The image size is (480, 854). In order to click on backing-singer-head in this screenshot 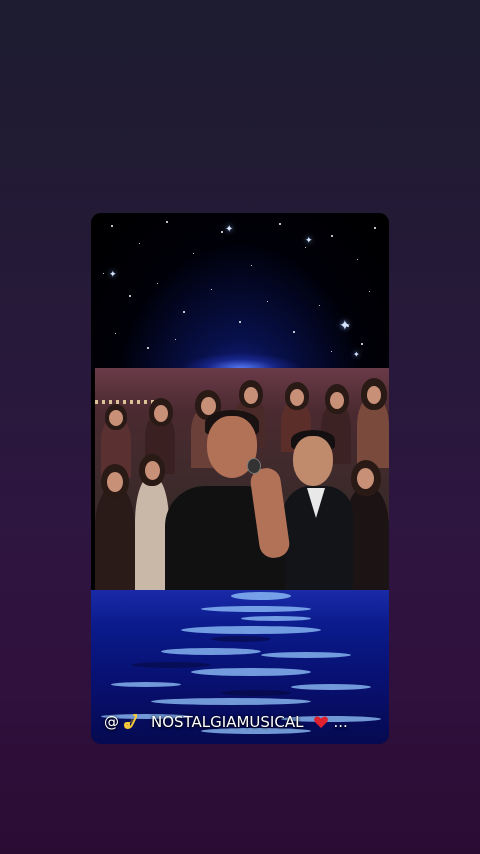, I will do `click(313, 461)`.